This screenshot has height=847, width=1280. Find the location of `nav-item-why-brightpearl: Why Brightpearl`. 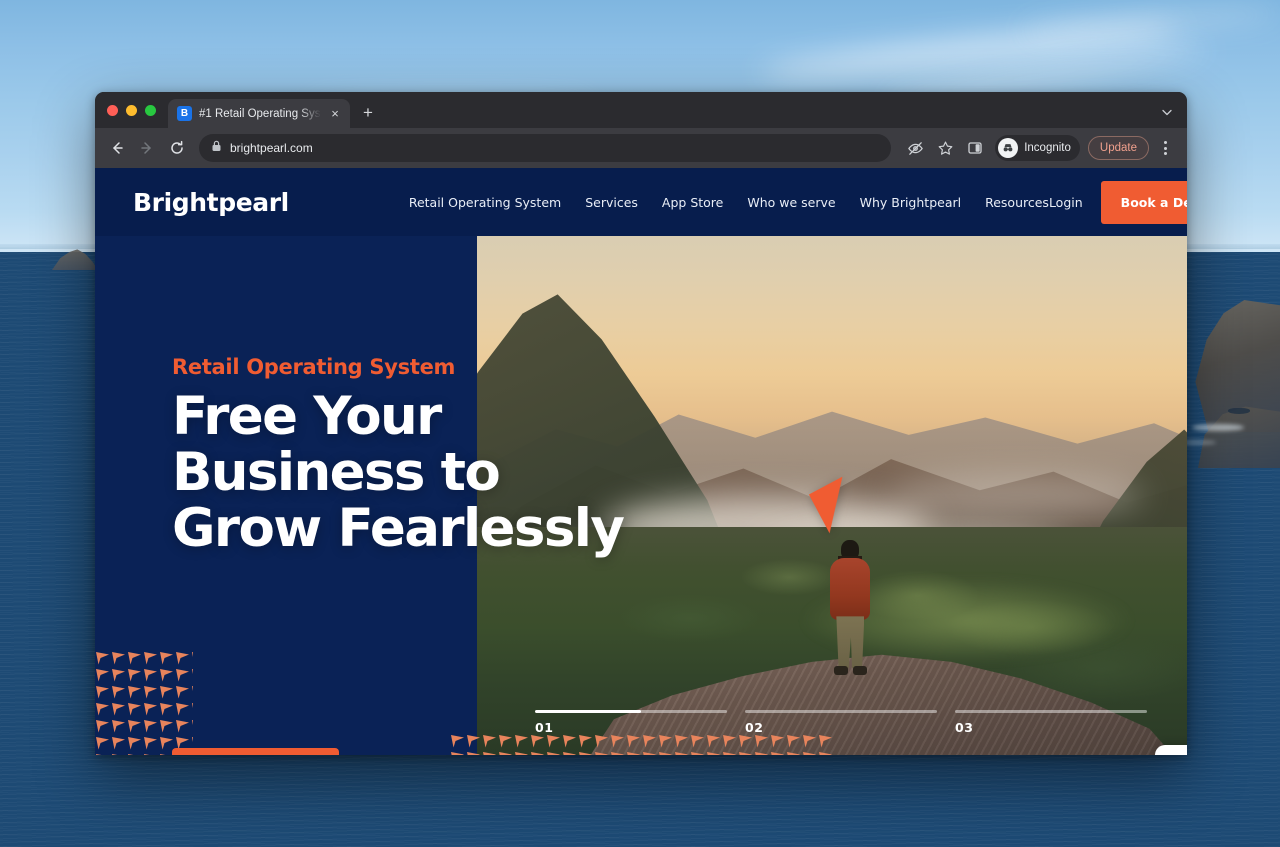

nav-item-why-brightpearl: Why Brightpearl is located at coordinates (911, 202).